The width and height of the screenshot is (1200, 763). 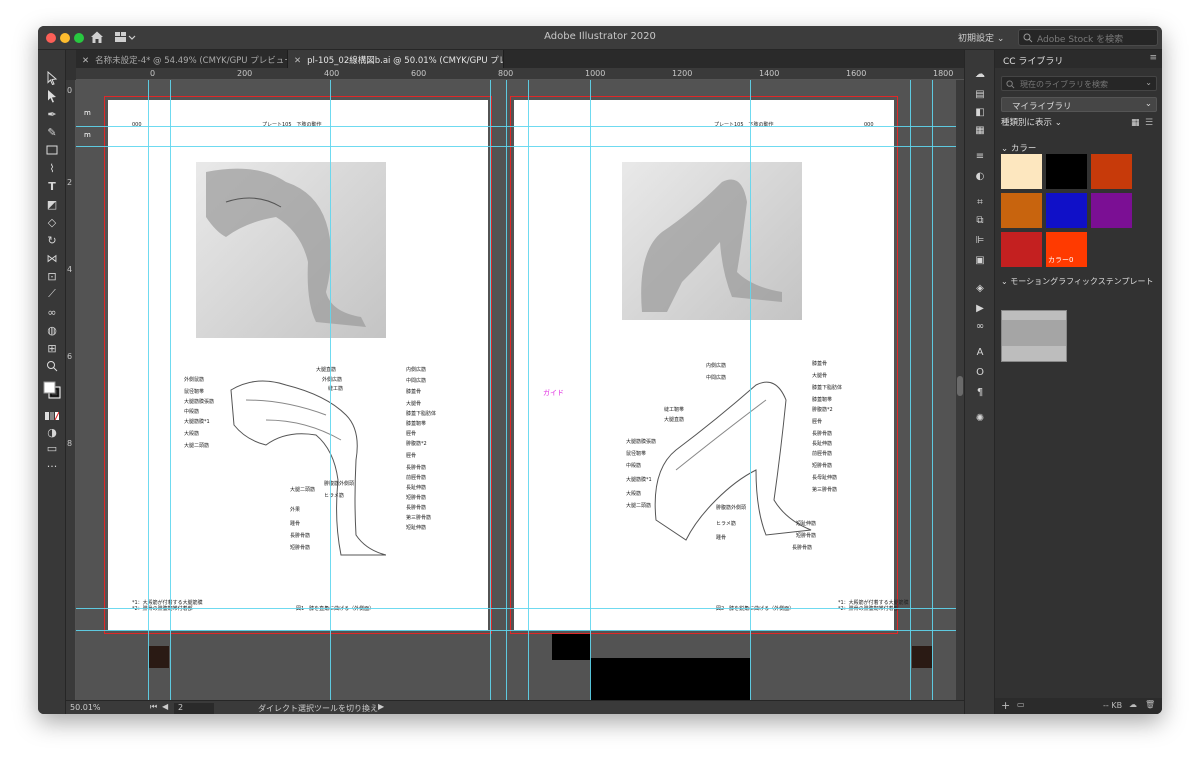 What do you see at coordinates (1021, 704) in the screenshot?
I see `folder-icon: ▭` at bounding box center [1021, 704].